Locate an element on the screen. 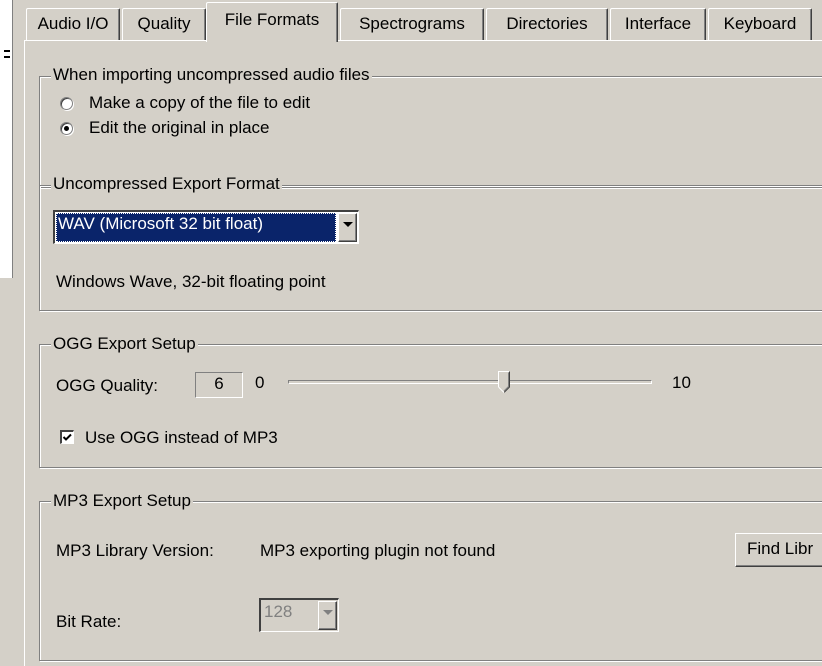 This screenshot has width=822, height=666. use-ogg-checkbox is located at coordinates (67, 437).